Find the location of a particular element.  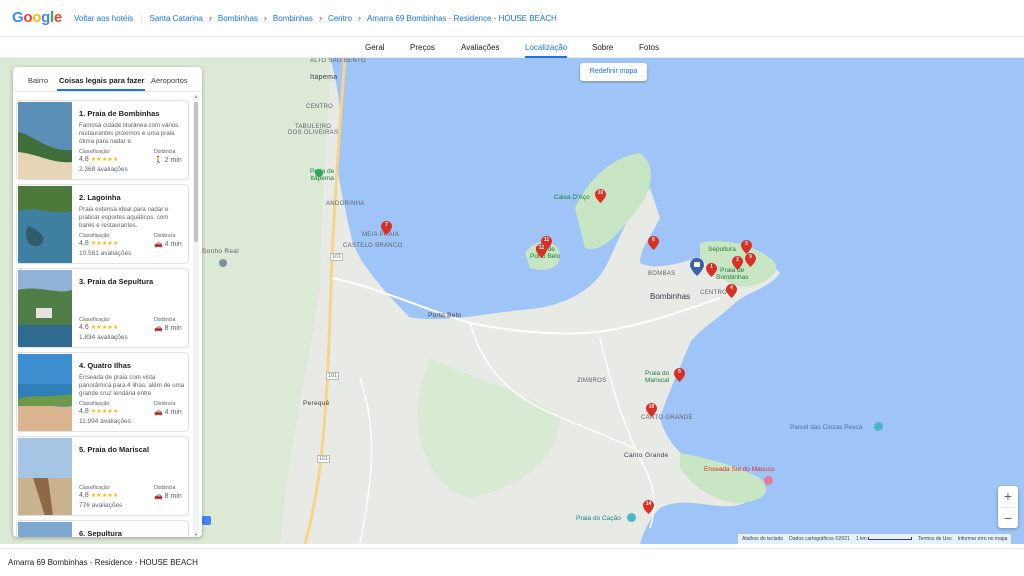

map-pin-2: 2 is located at coordinates (737, 263).